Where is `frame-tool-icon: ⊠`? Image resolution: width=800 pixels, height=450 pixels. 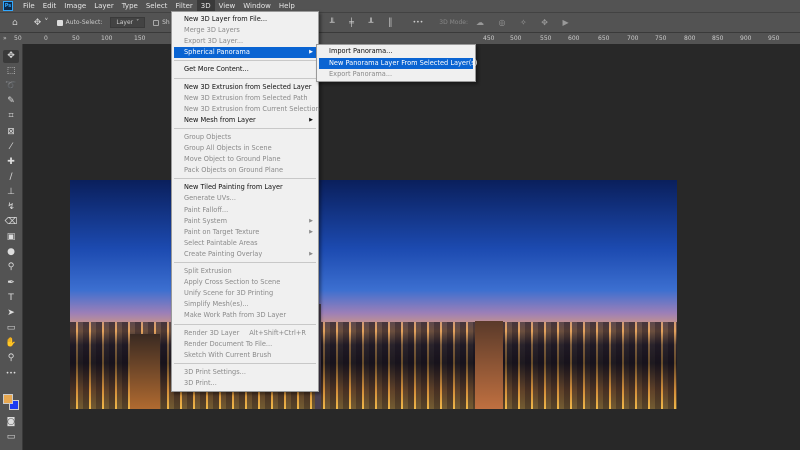
frame-tool-icon: ⊠ is located at coordinates (11, 132).